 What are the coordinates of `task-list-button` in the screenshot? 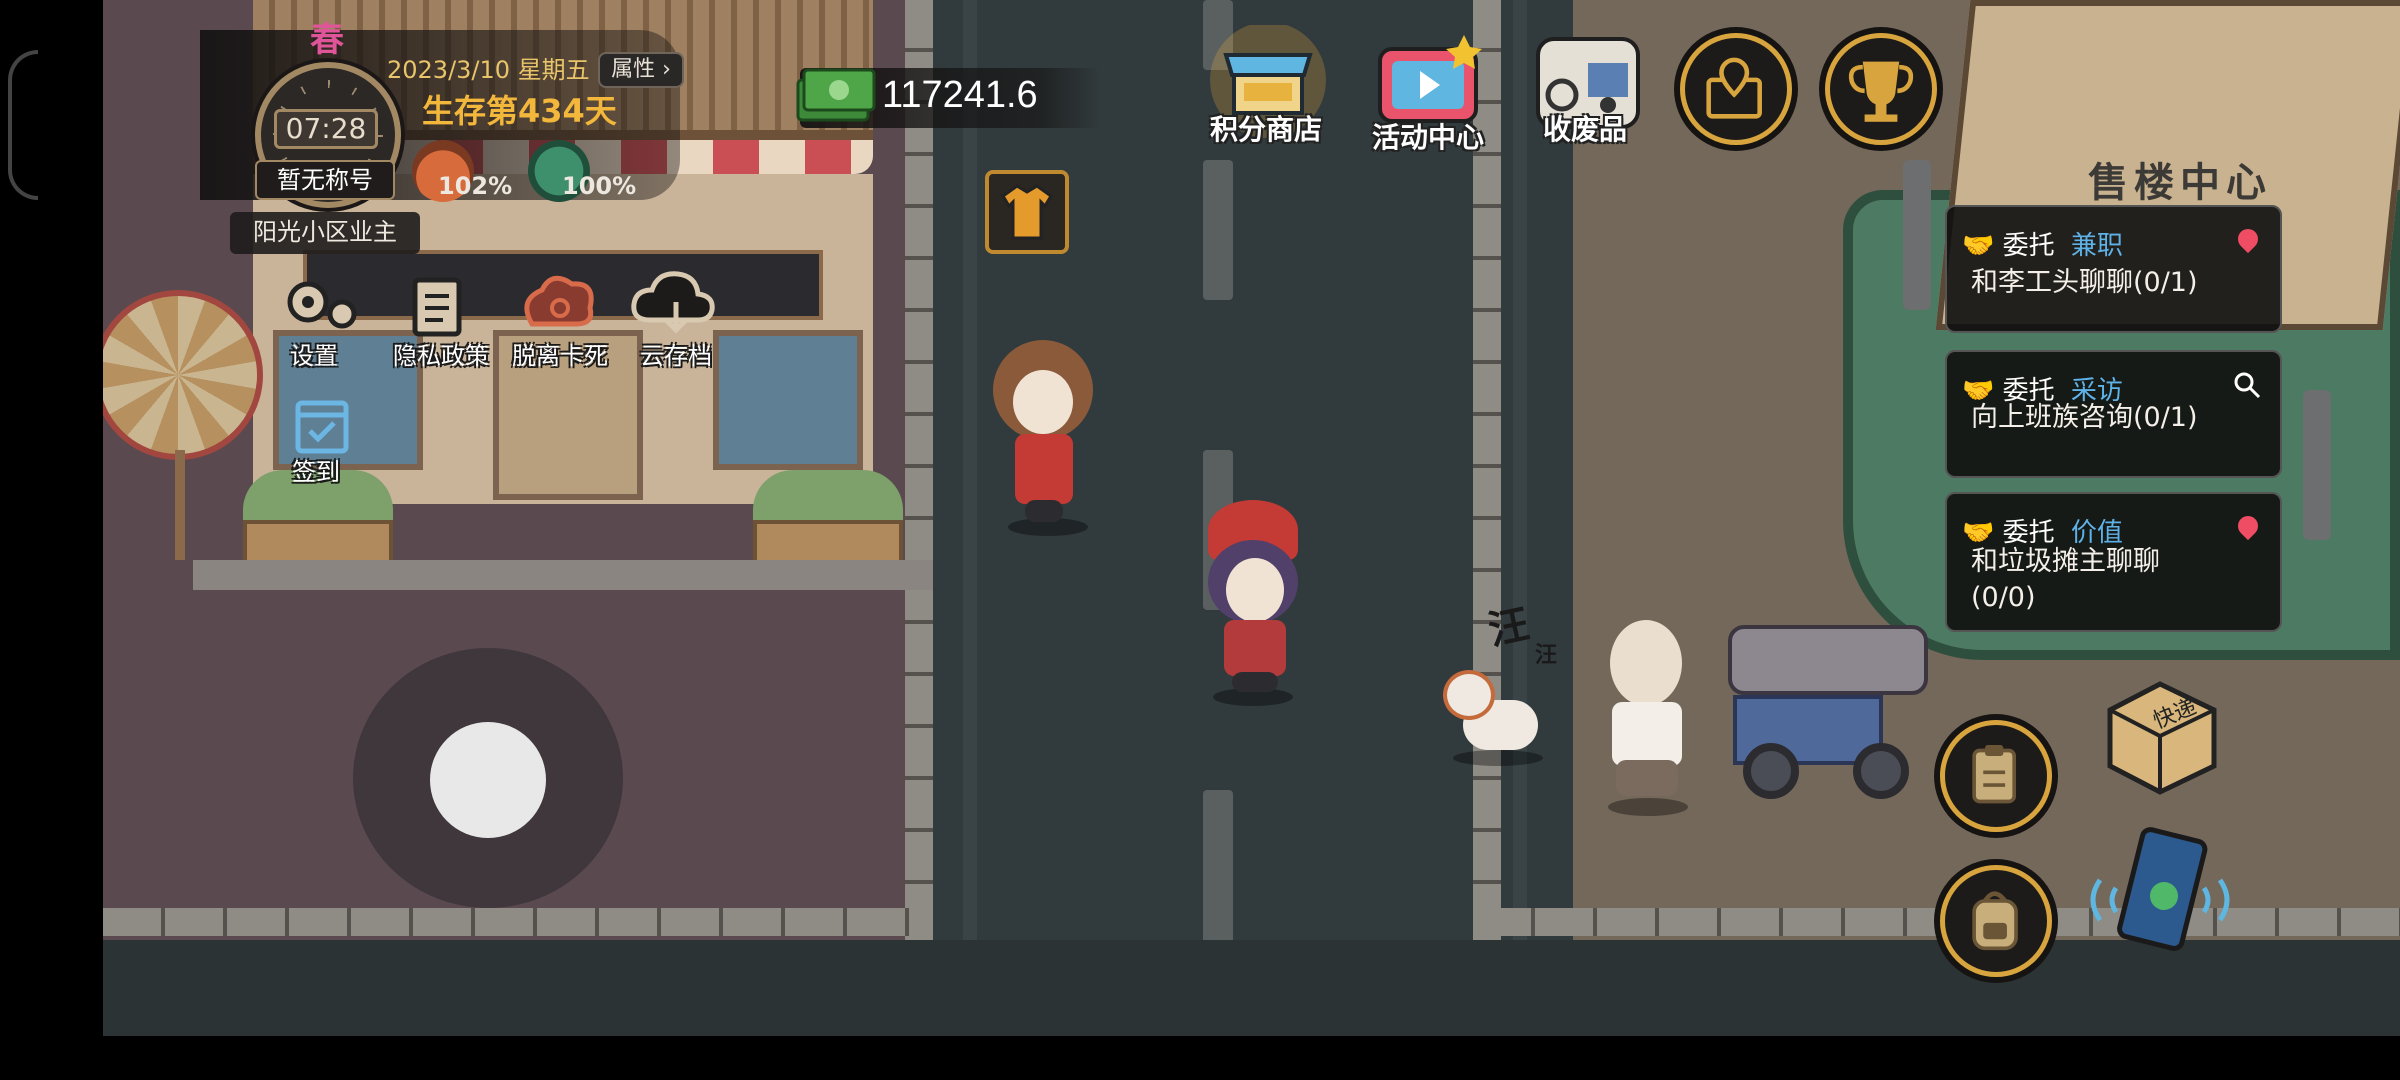 It's located at (1996, 776).